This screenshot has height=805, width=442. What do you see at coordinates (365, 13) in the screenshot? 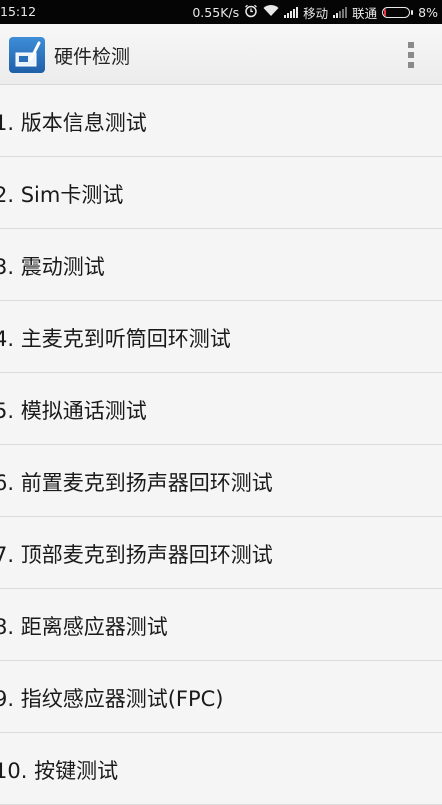
I see `carrier-2: 联通` at bounding box center [365, 13].